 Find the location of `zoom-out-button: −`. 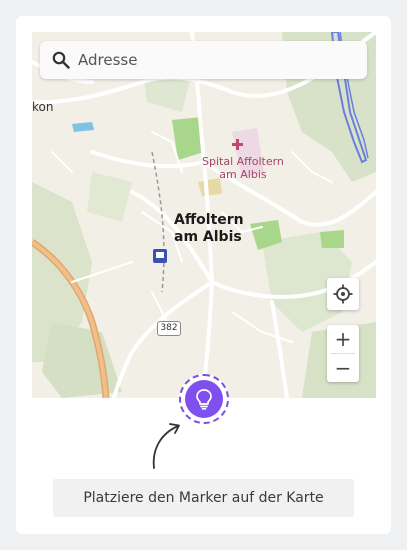

zoom-out-button: − is located at coordinates (343, 368).